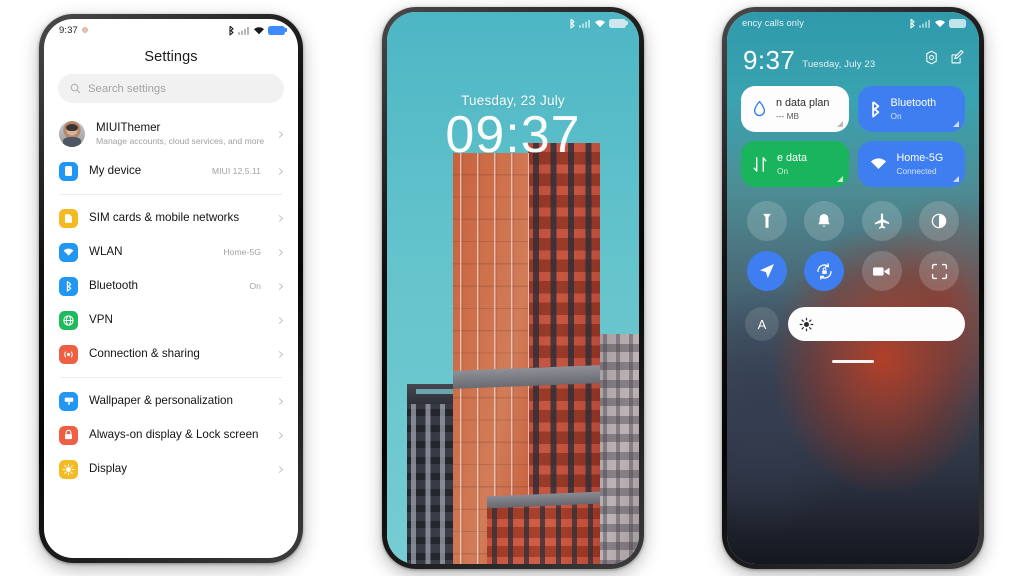 This screenshot has height=576, width=1024. What do you see at coordinates (769, 60) in the screenshot?
I see `clock-label: 9:37` at bounding box center [769, 60].